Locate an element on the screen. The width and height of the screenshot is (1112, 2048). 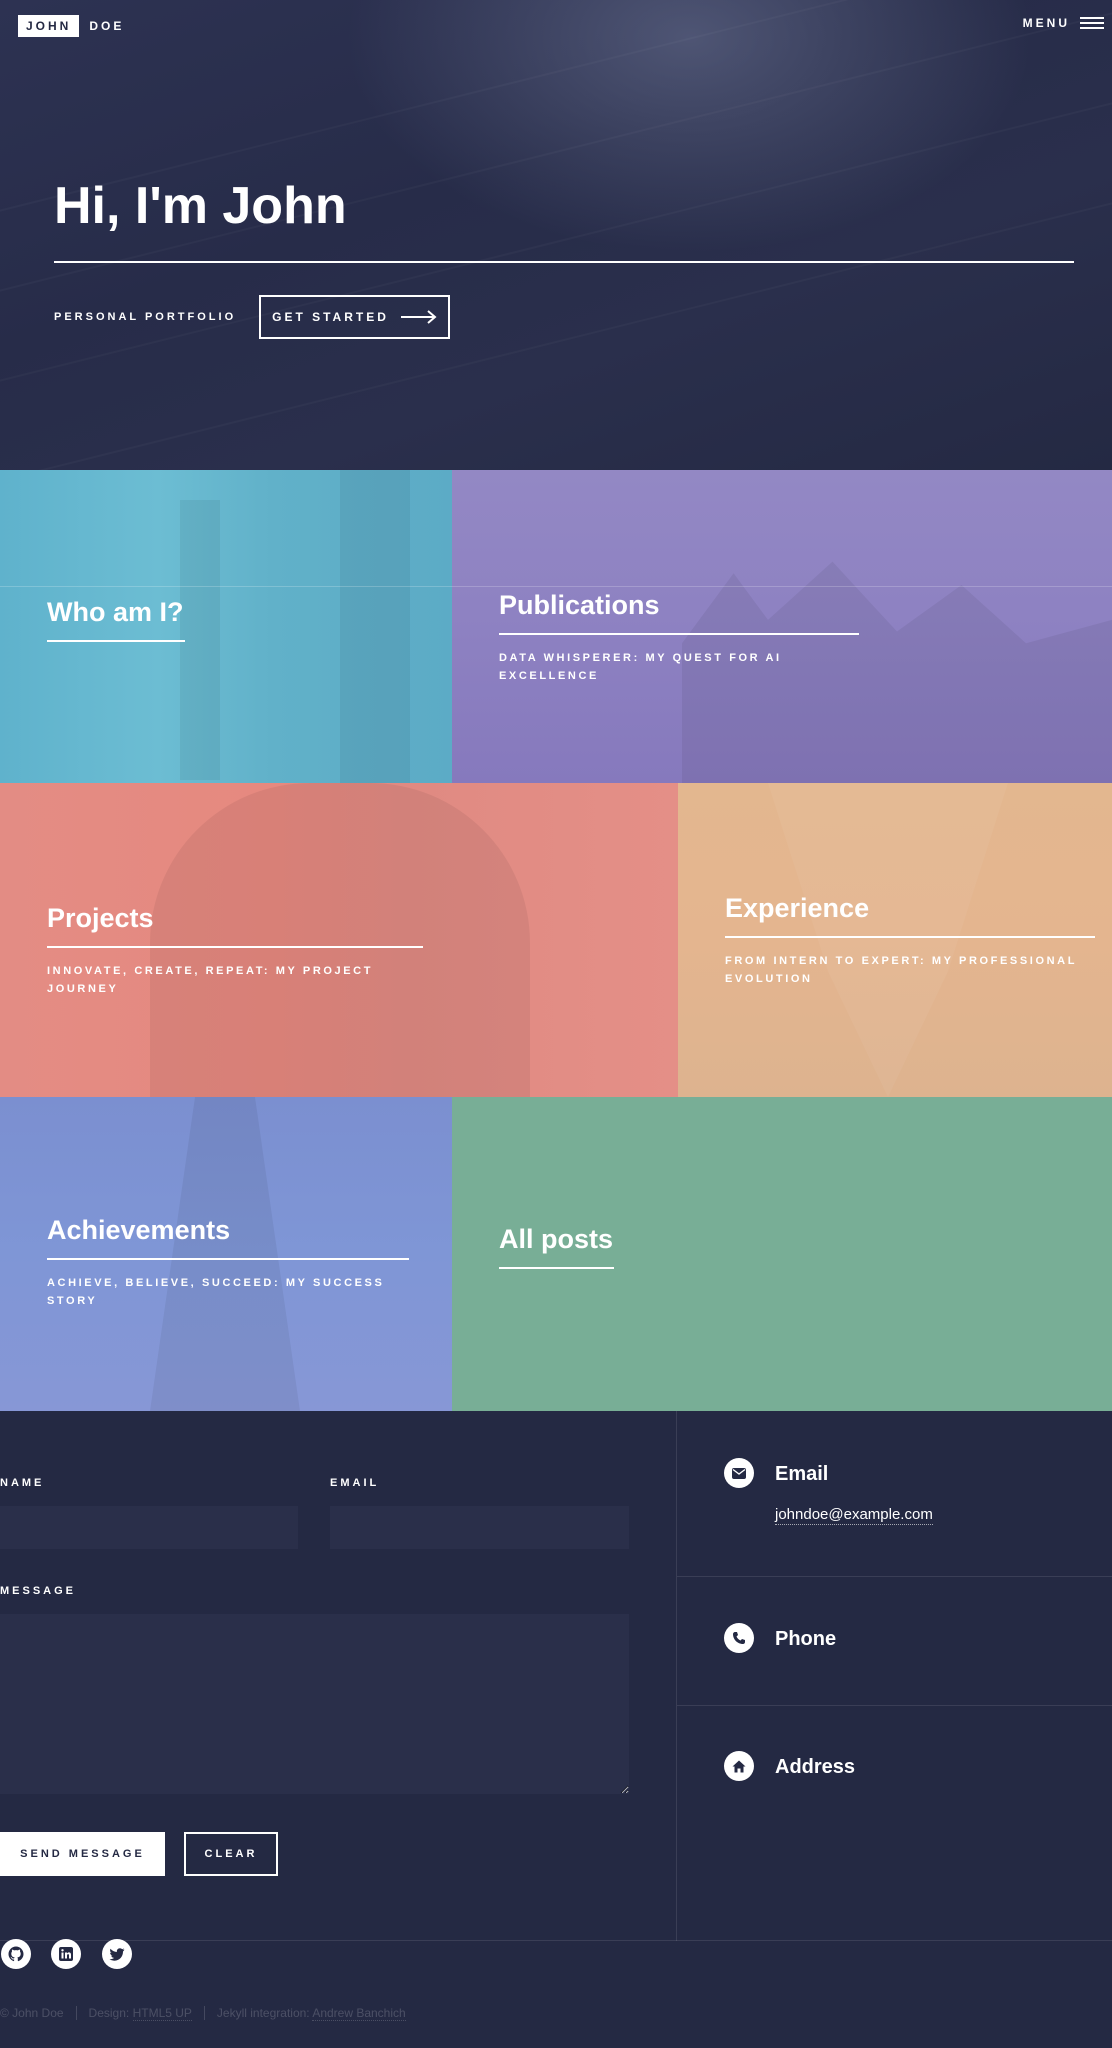
tile-title: Achievements is located at coordinates (139, 1230).